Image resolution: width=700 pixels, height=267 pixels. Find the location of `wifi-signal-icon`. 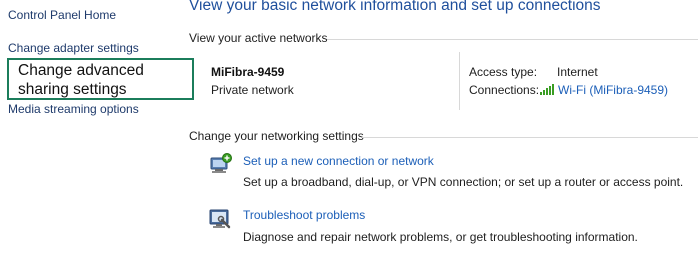

wifi-signal-icon is located at coordinates (547, 89).